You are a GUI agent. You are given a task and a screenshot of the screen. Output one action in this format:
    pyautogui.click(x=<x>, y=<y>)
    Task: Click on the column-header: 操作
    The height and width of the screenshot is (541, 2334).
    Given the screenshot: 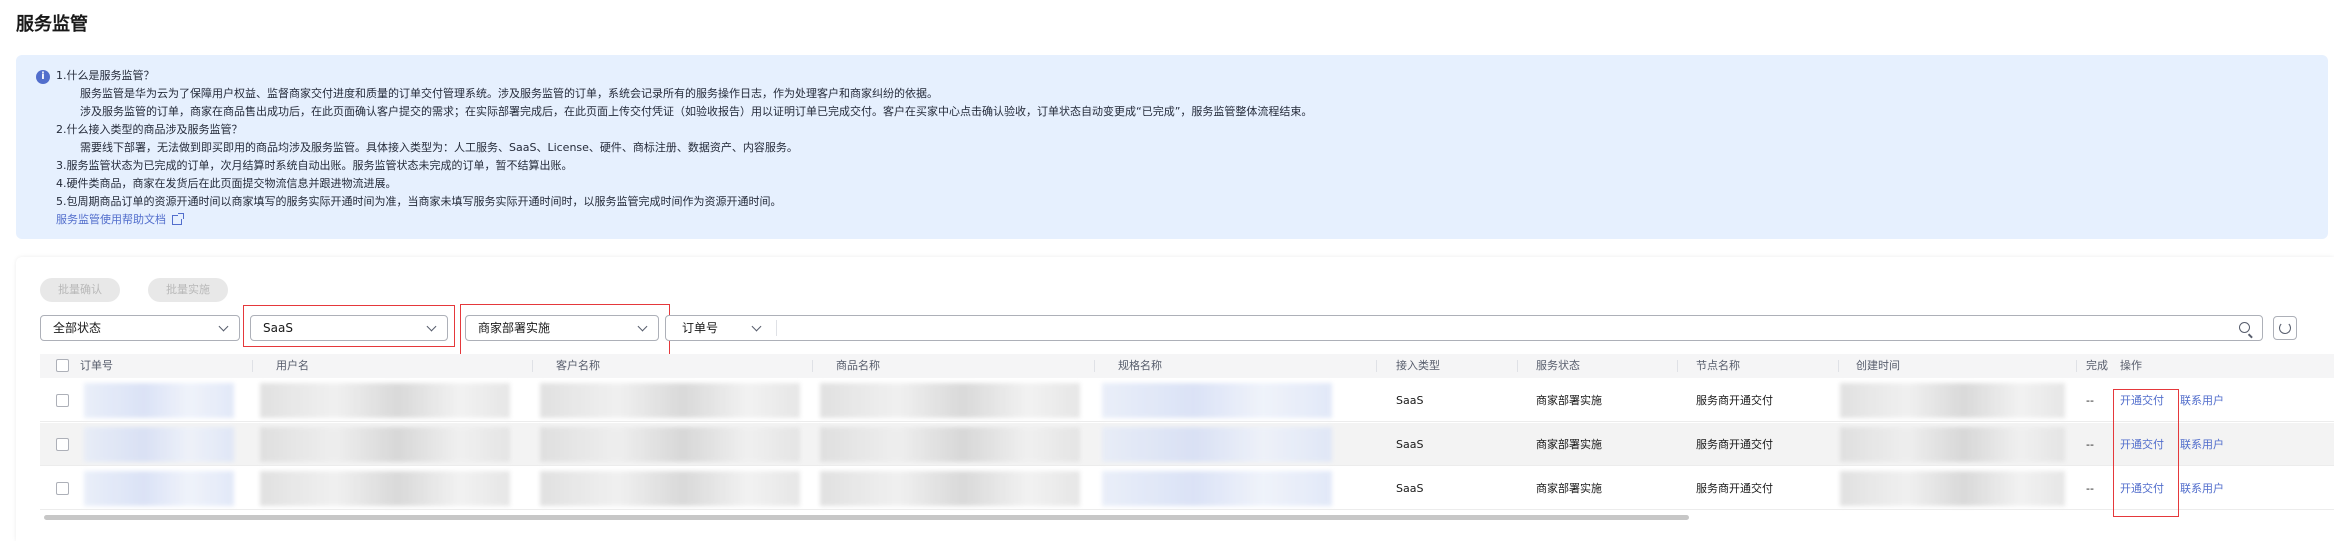 What is the action you would take?
    pyautogui.click(x=2131, y=365)
    